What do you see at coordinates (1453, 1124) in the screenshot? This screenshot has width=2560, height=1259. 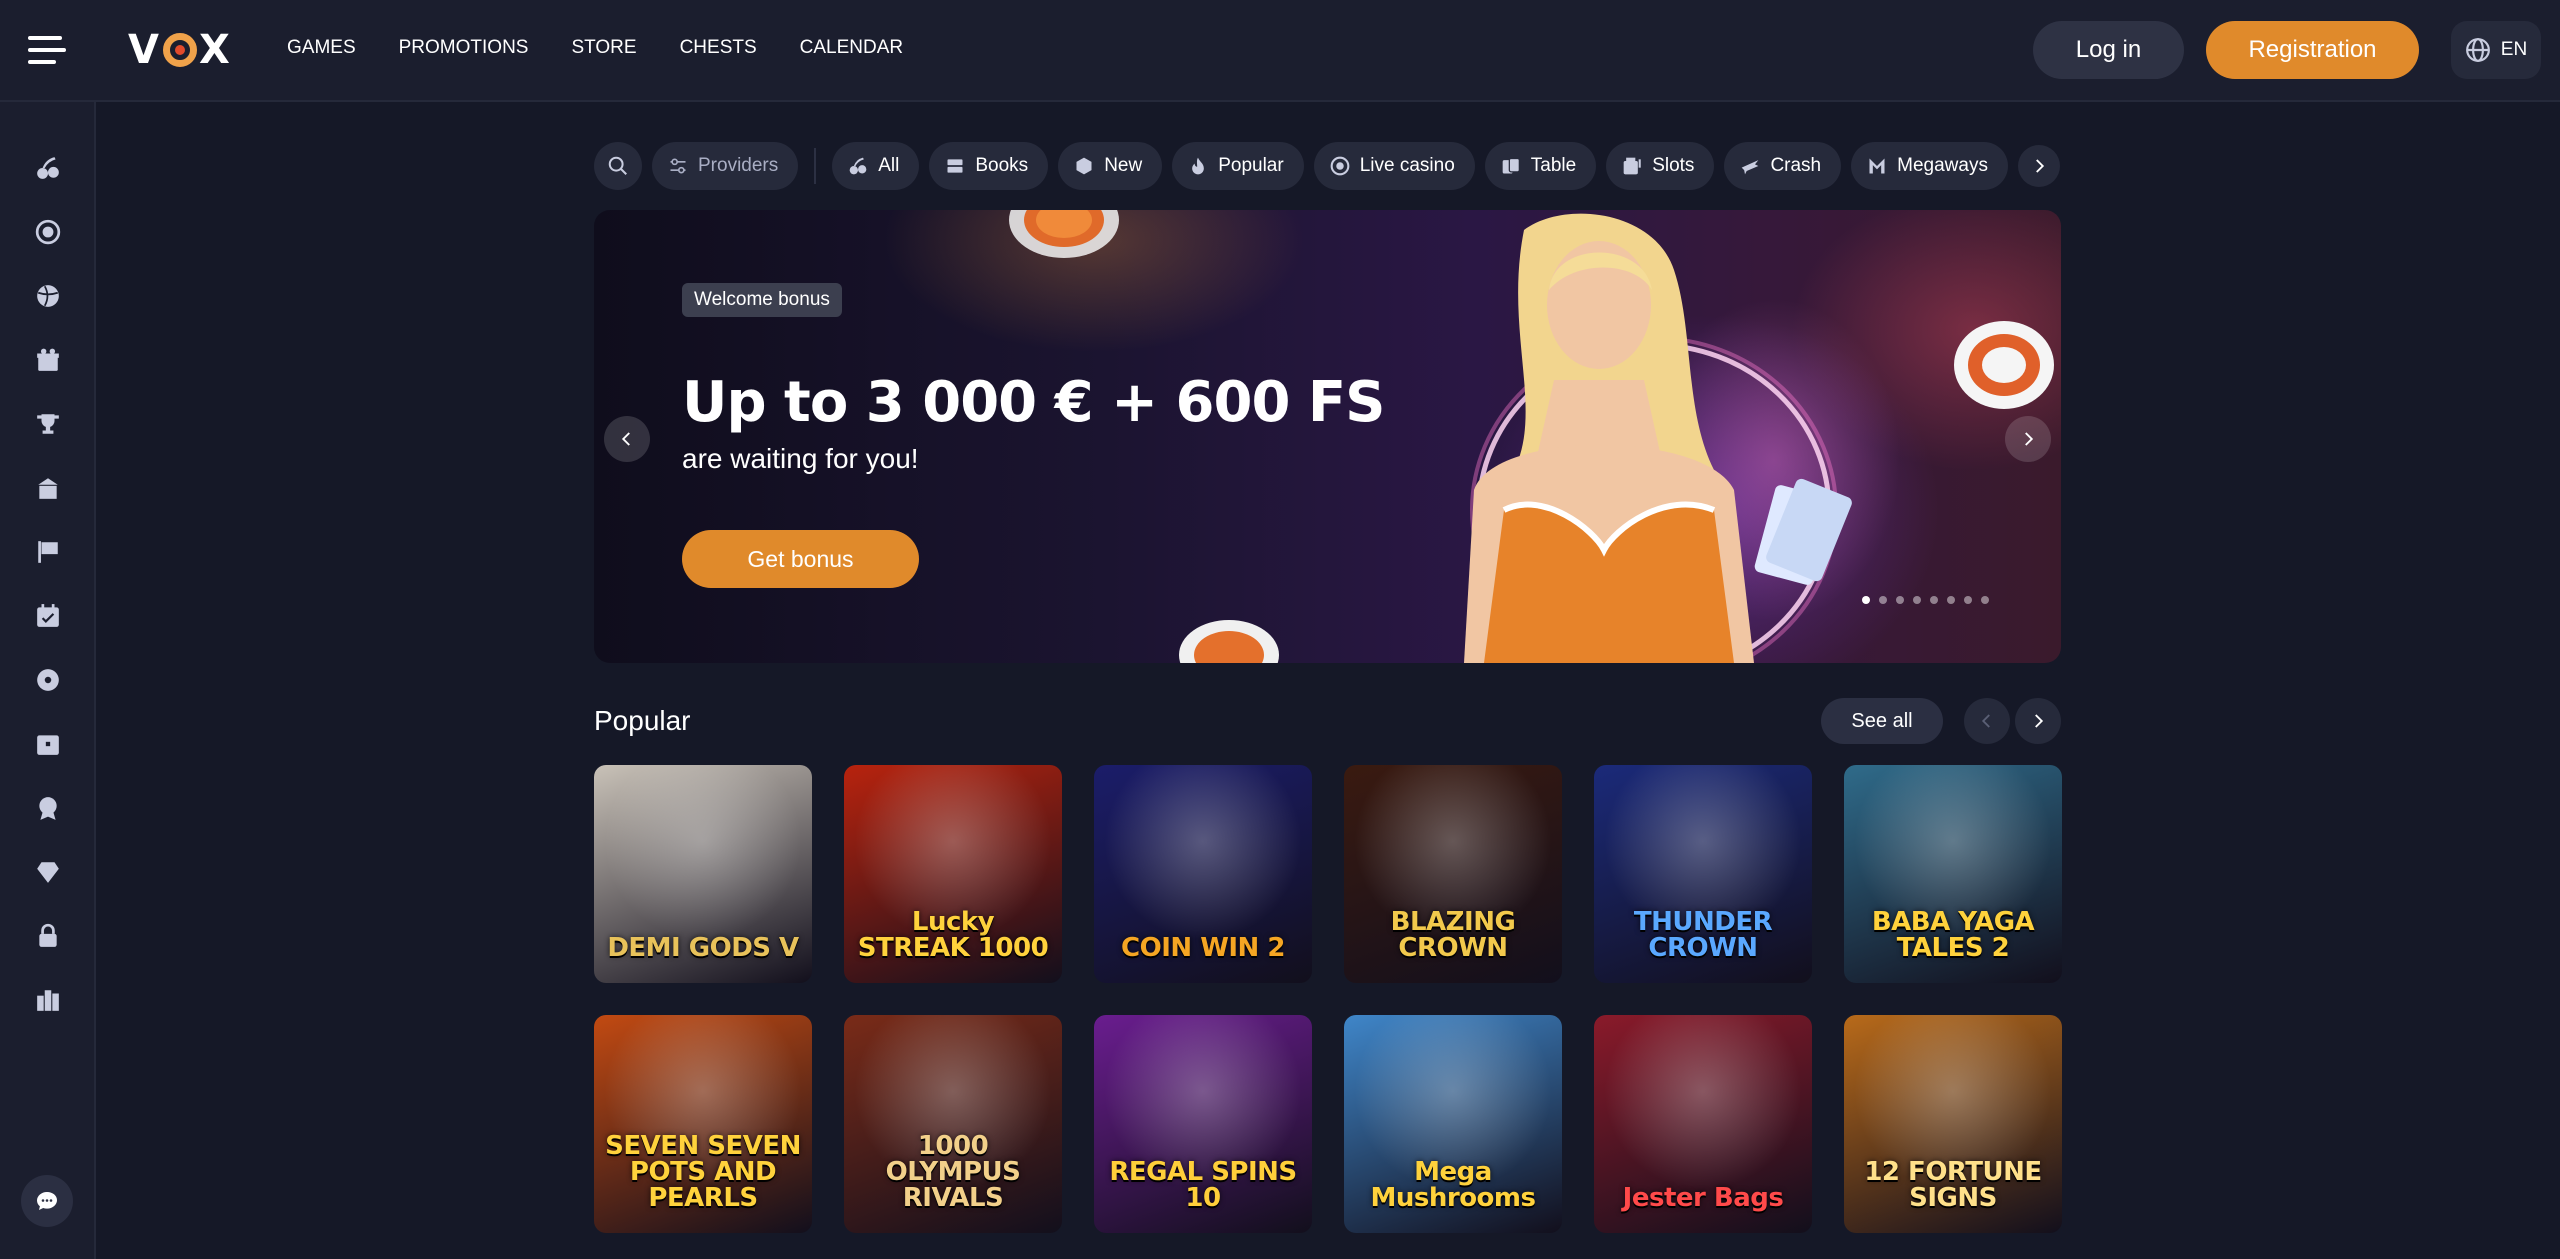 I see `game-tile: Mega Mushrooms` at bounding box center [1453, 1124].